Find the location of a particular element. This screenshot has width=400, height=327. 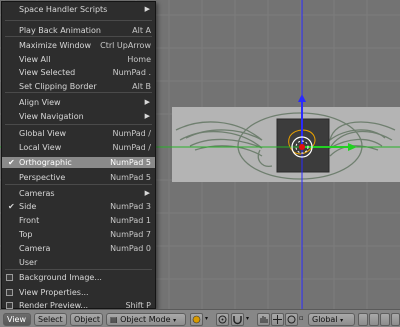

menu-item-label: Cameras is located at coordinates (37, 193).